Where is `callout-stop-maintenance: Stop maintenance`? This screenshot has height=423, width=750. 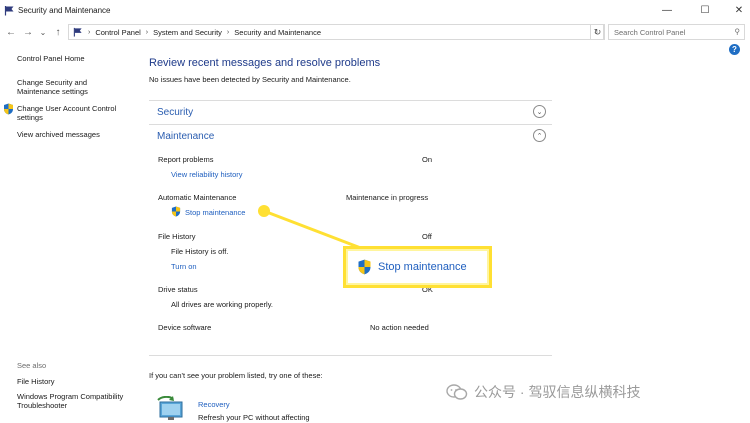
callout-stop-maintenance: Stop maintenance is located at coordinates (417, 267).